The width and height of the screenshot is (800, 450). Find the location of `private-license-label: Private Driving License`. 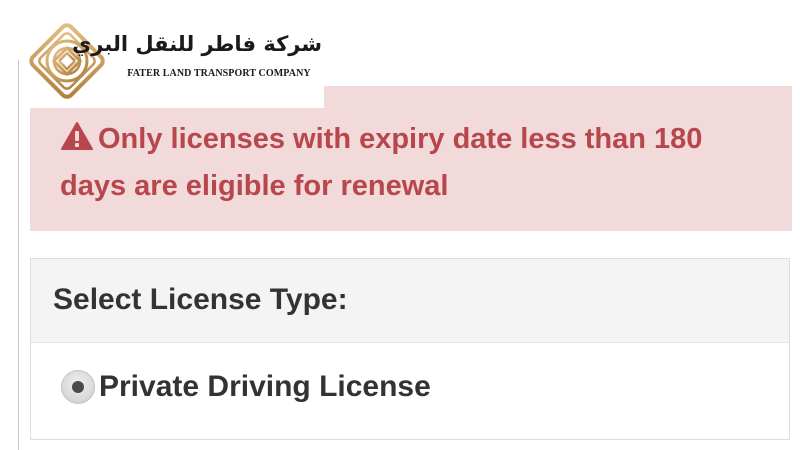

private-license-label: Private Driving License is located at coordinates (265, 387).